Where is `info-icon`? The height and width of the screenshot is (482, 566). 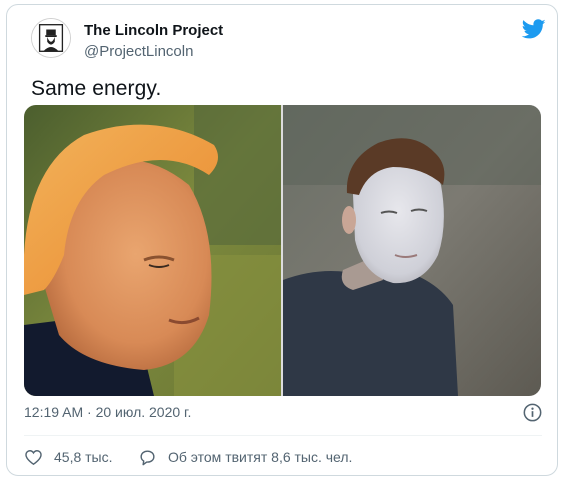
info-icon is located at coordinates (532, 412).